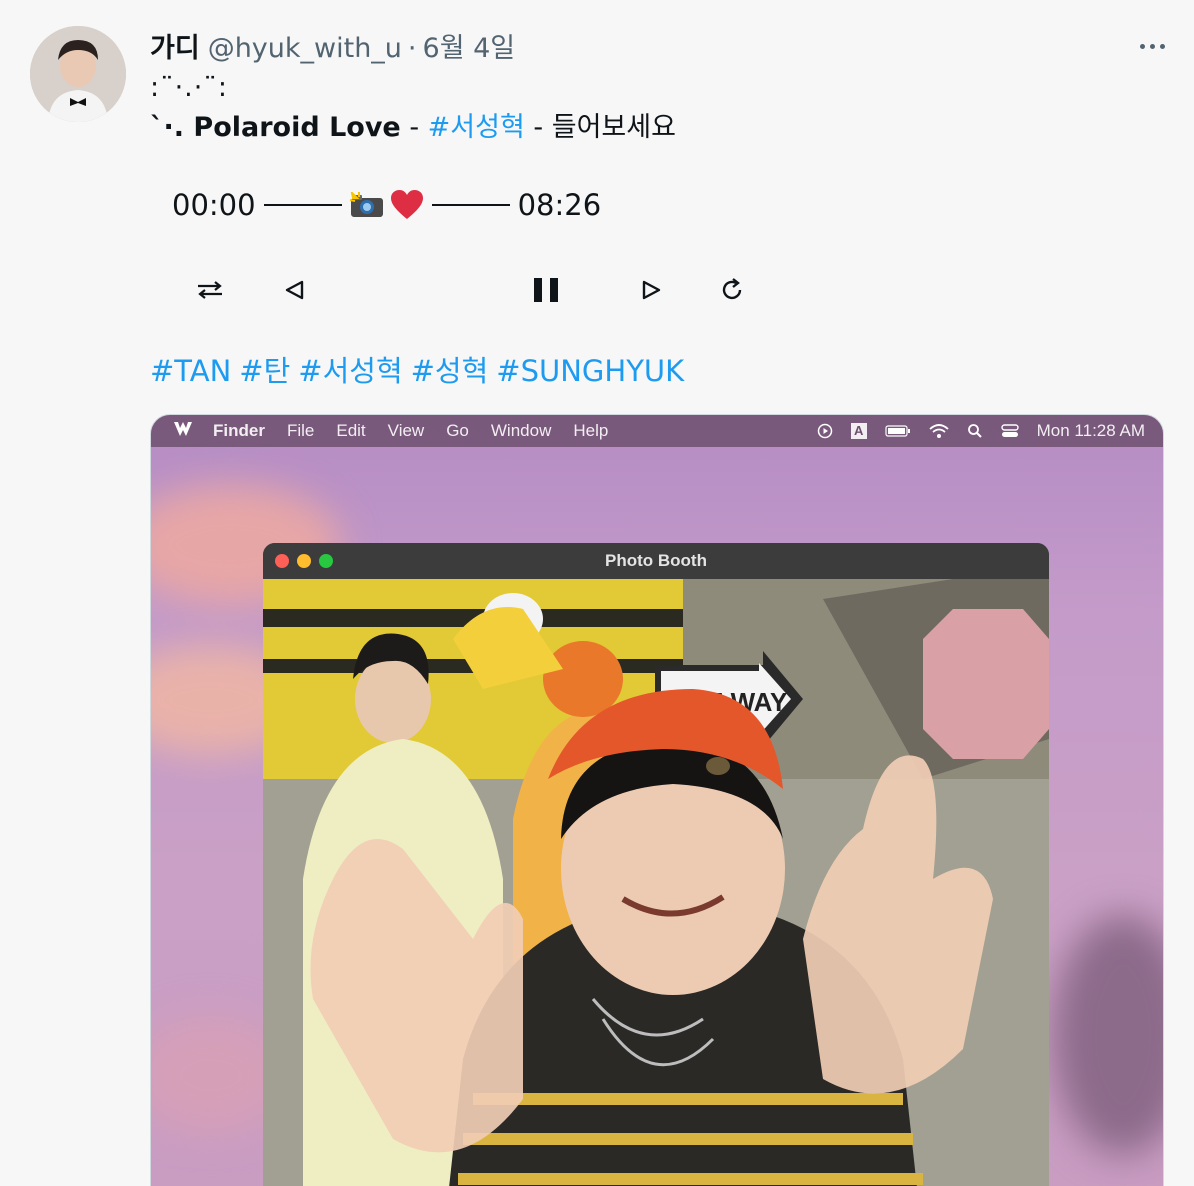 The width and height of the screenshot is (1194, 1186). I want to click on time-start: 00:00, so click(214, 205).